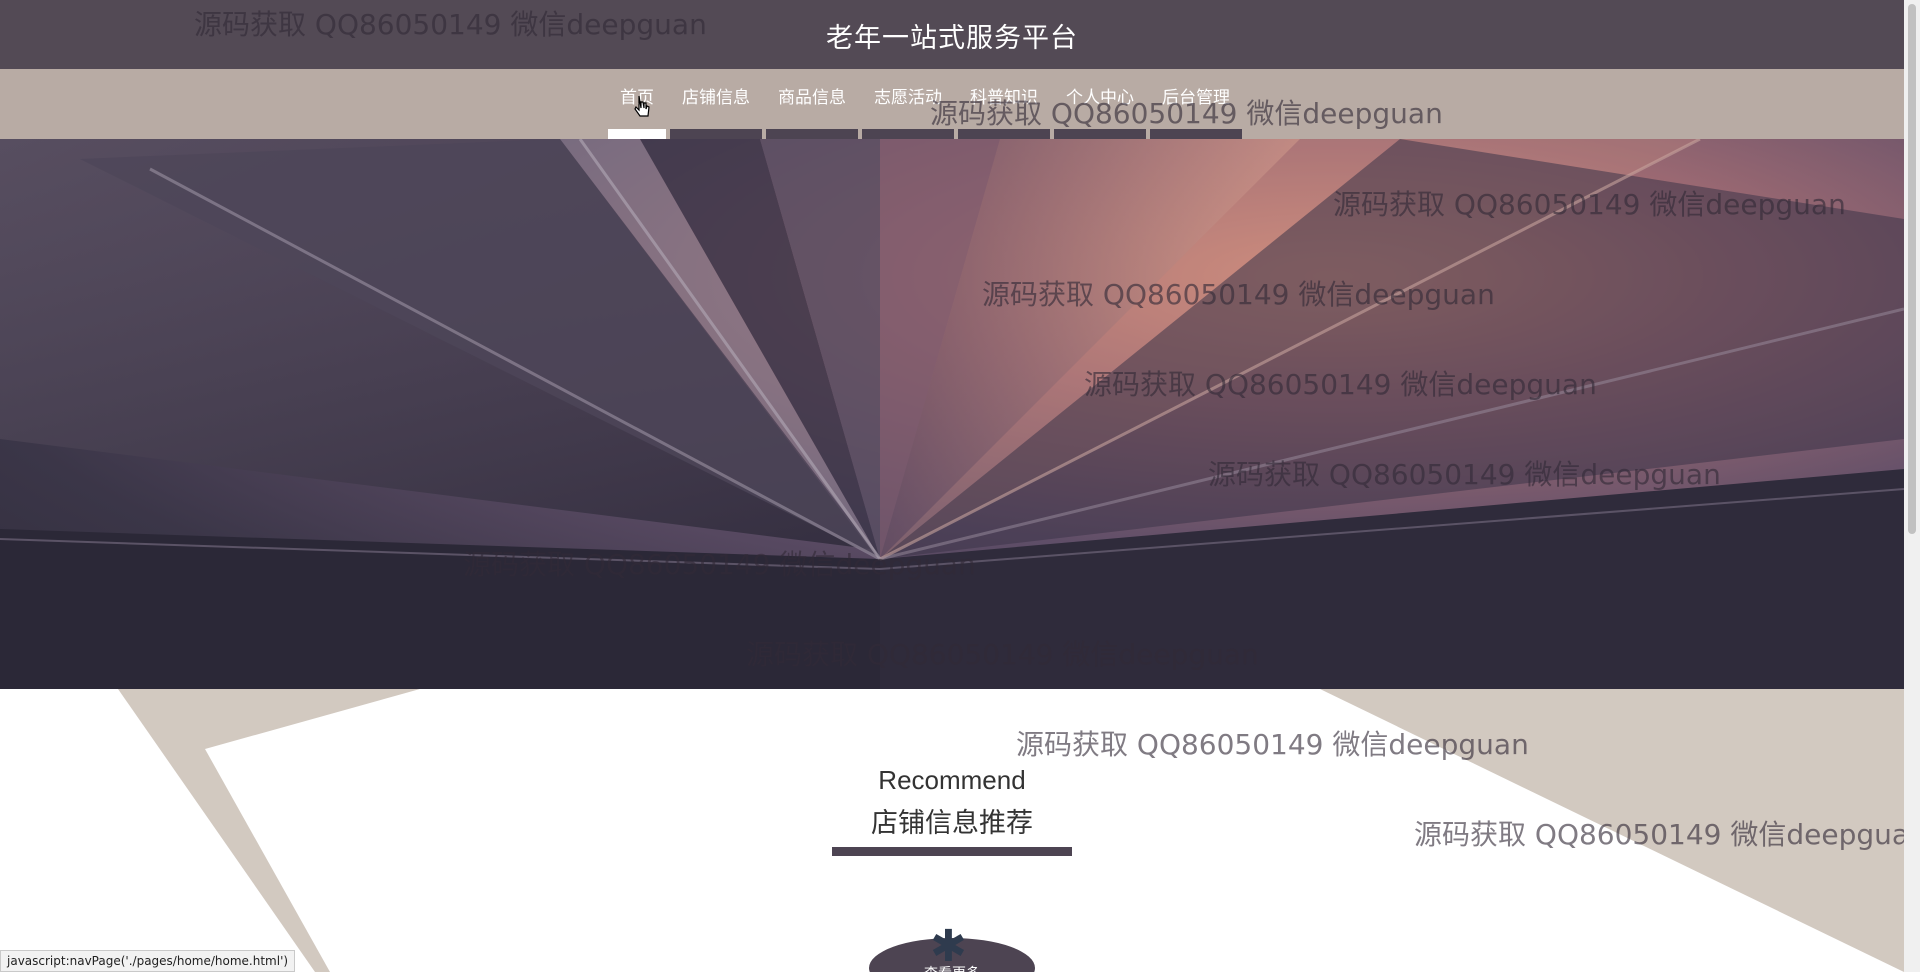  Describe the element at coordinates (812, 98) in the screenshot. I see `nav-item-label: 商品信息` at that location.